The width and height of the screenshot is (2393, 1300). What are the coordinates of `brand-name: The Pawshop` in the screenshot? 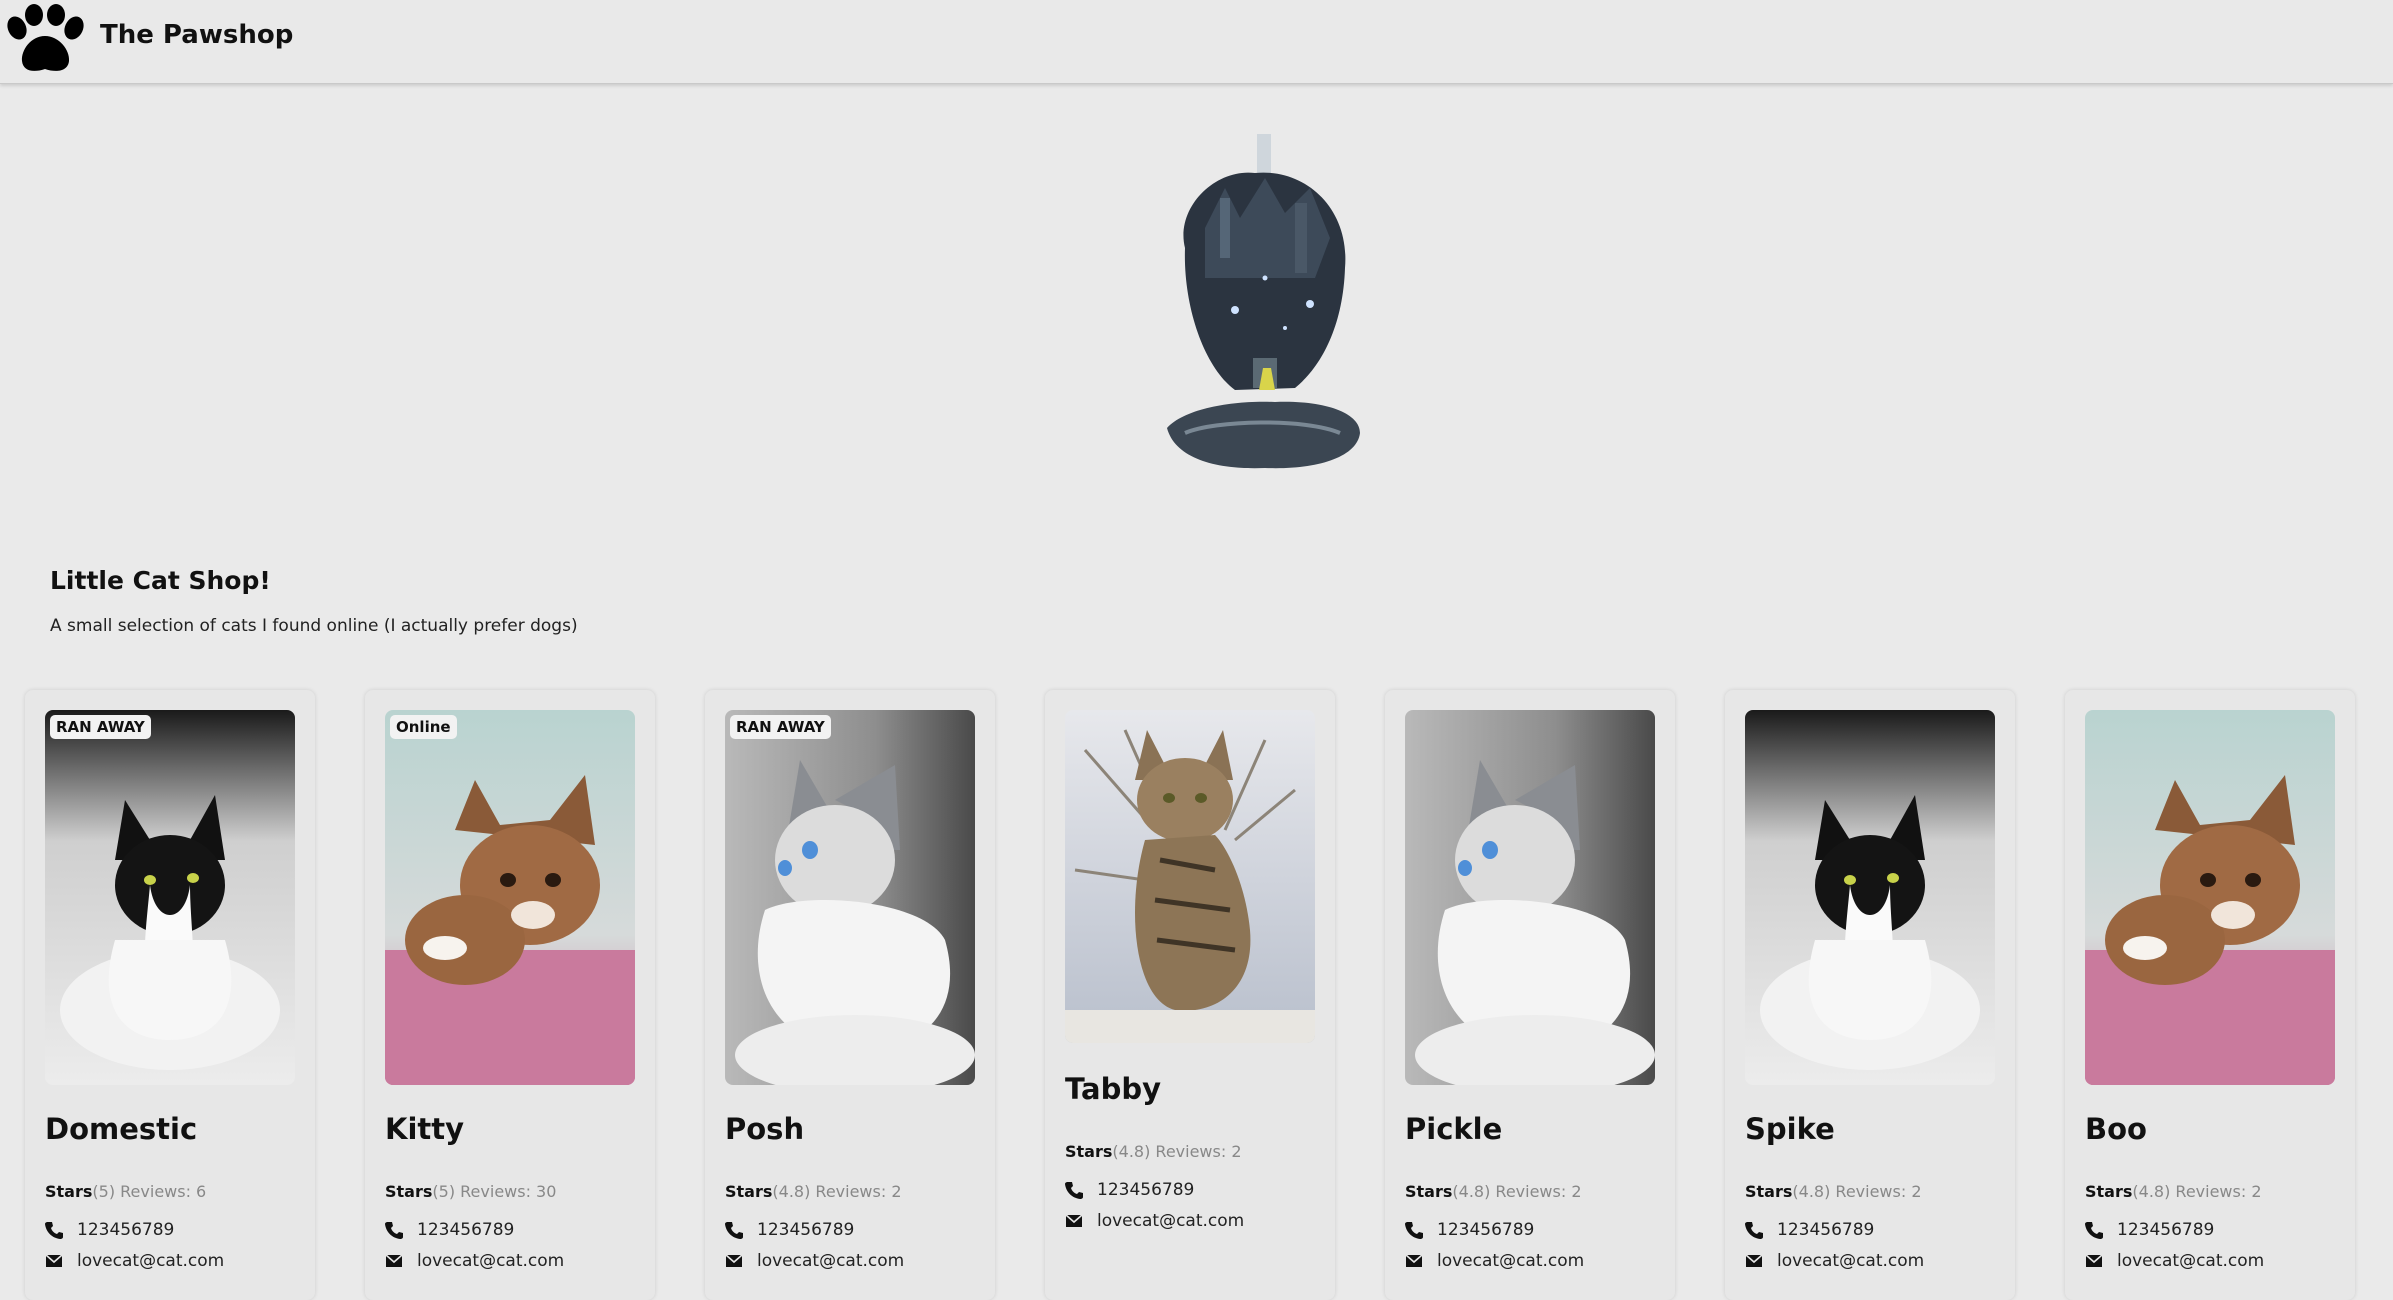 It's located at (196, 35).